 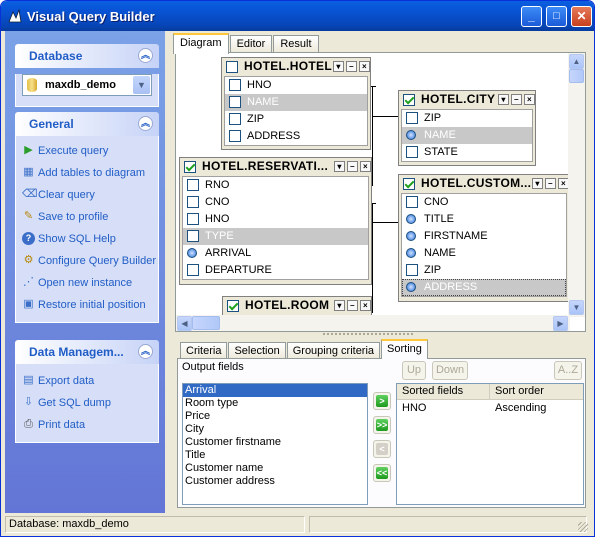 I want to click on scroll-down-icon: ▼, so click(x=576, y=307).